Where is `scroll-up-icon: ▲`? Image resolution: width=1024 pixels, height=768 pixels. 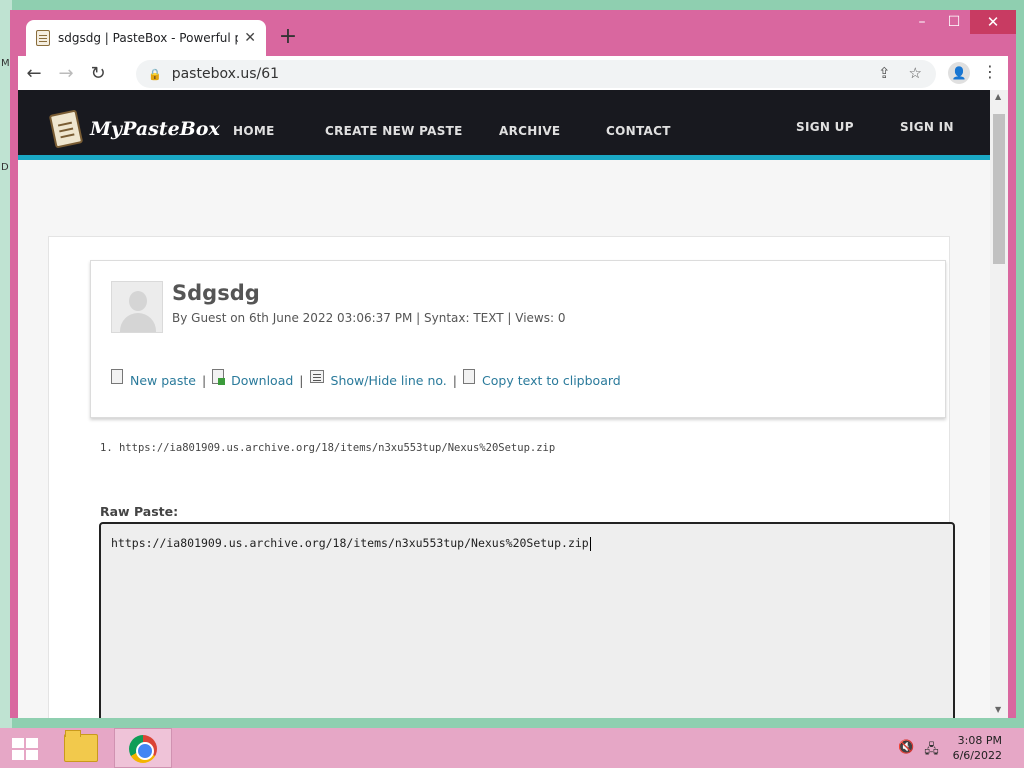 scroll-up-icon: ▲ is located at coordinates (998, 96).